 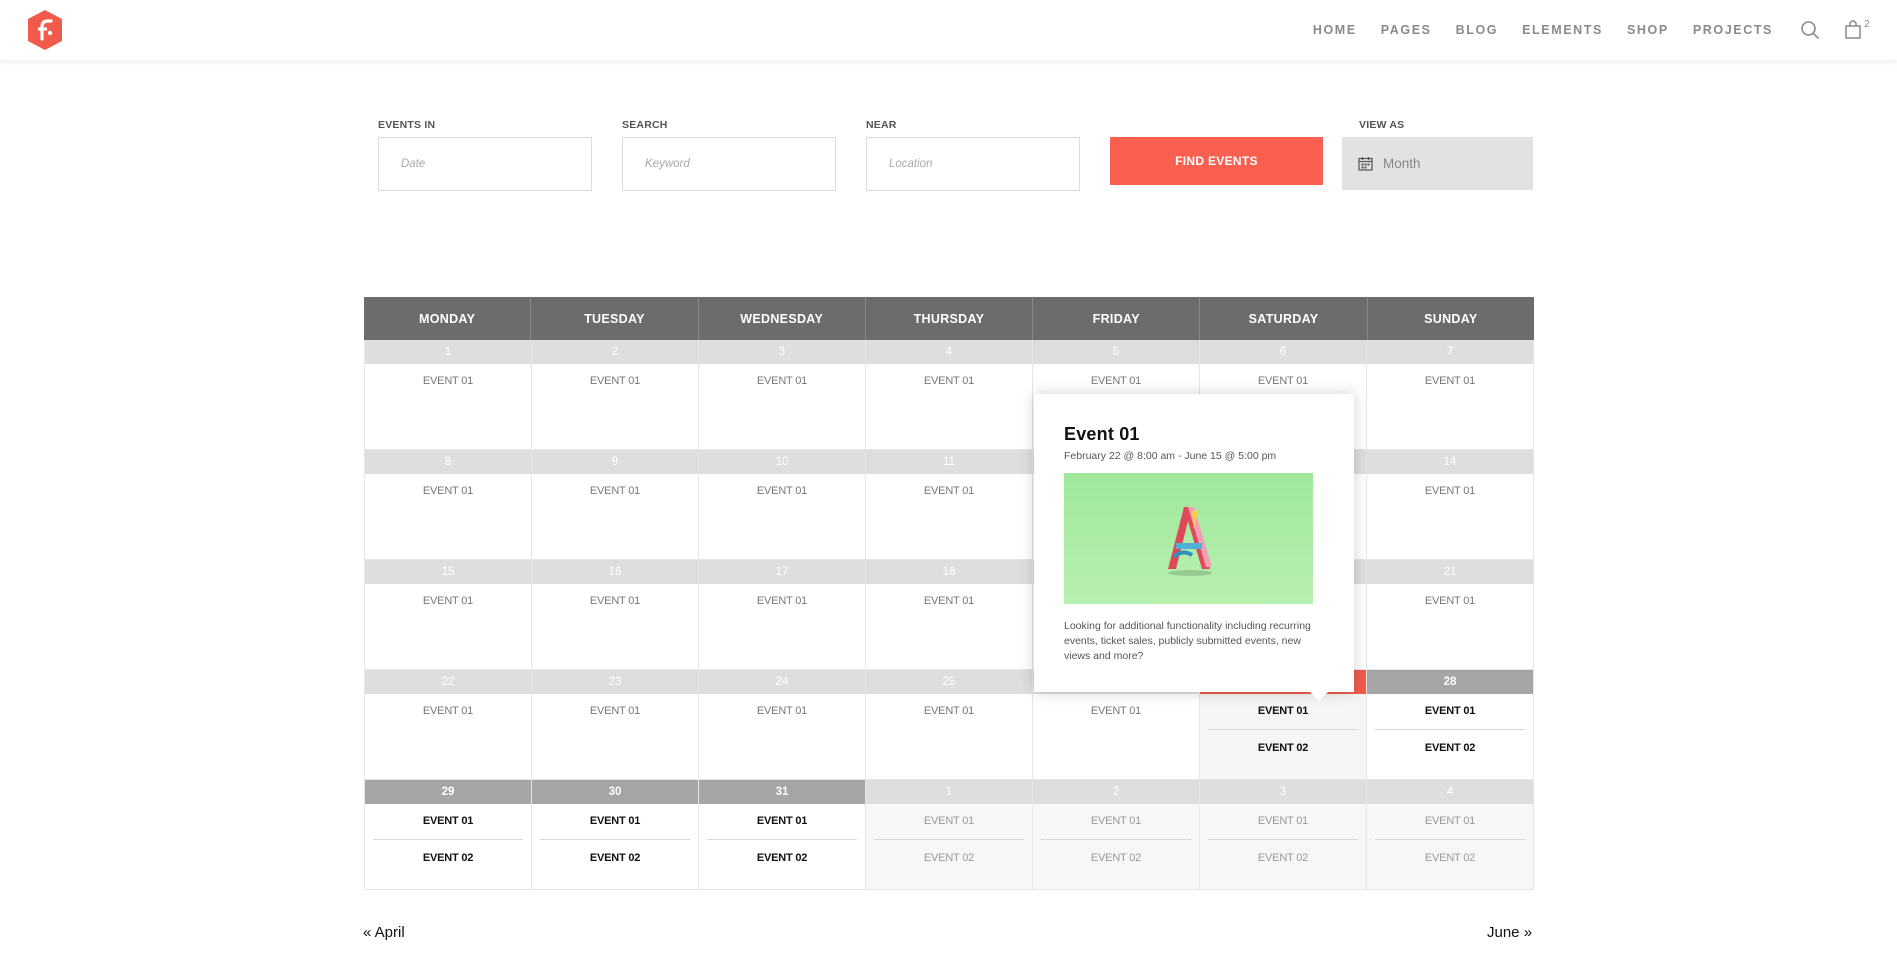 What do you see at coordinates (615, 725) in the screenshot?
I see `calendar-day-cell: 23 EVENT 01` at bounding box center [615, 725].